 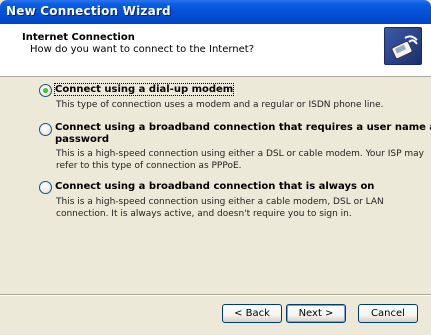 I want to click on broadband-login-radio, so click(x=45, y=129).